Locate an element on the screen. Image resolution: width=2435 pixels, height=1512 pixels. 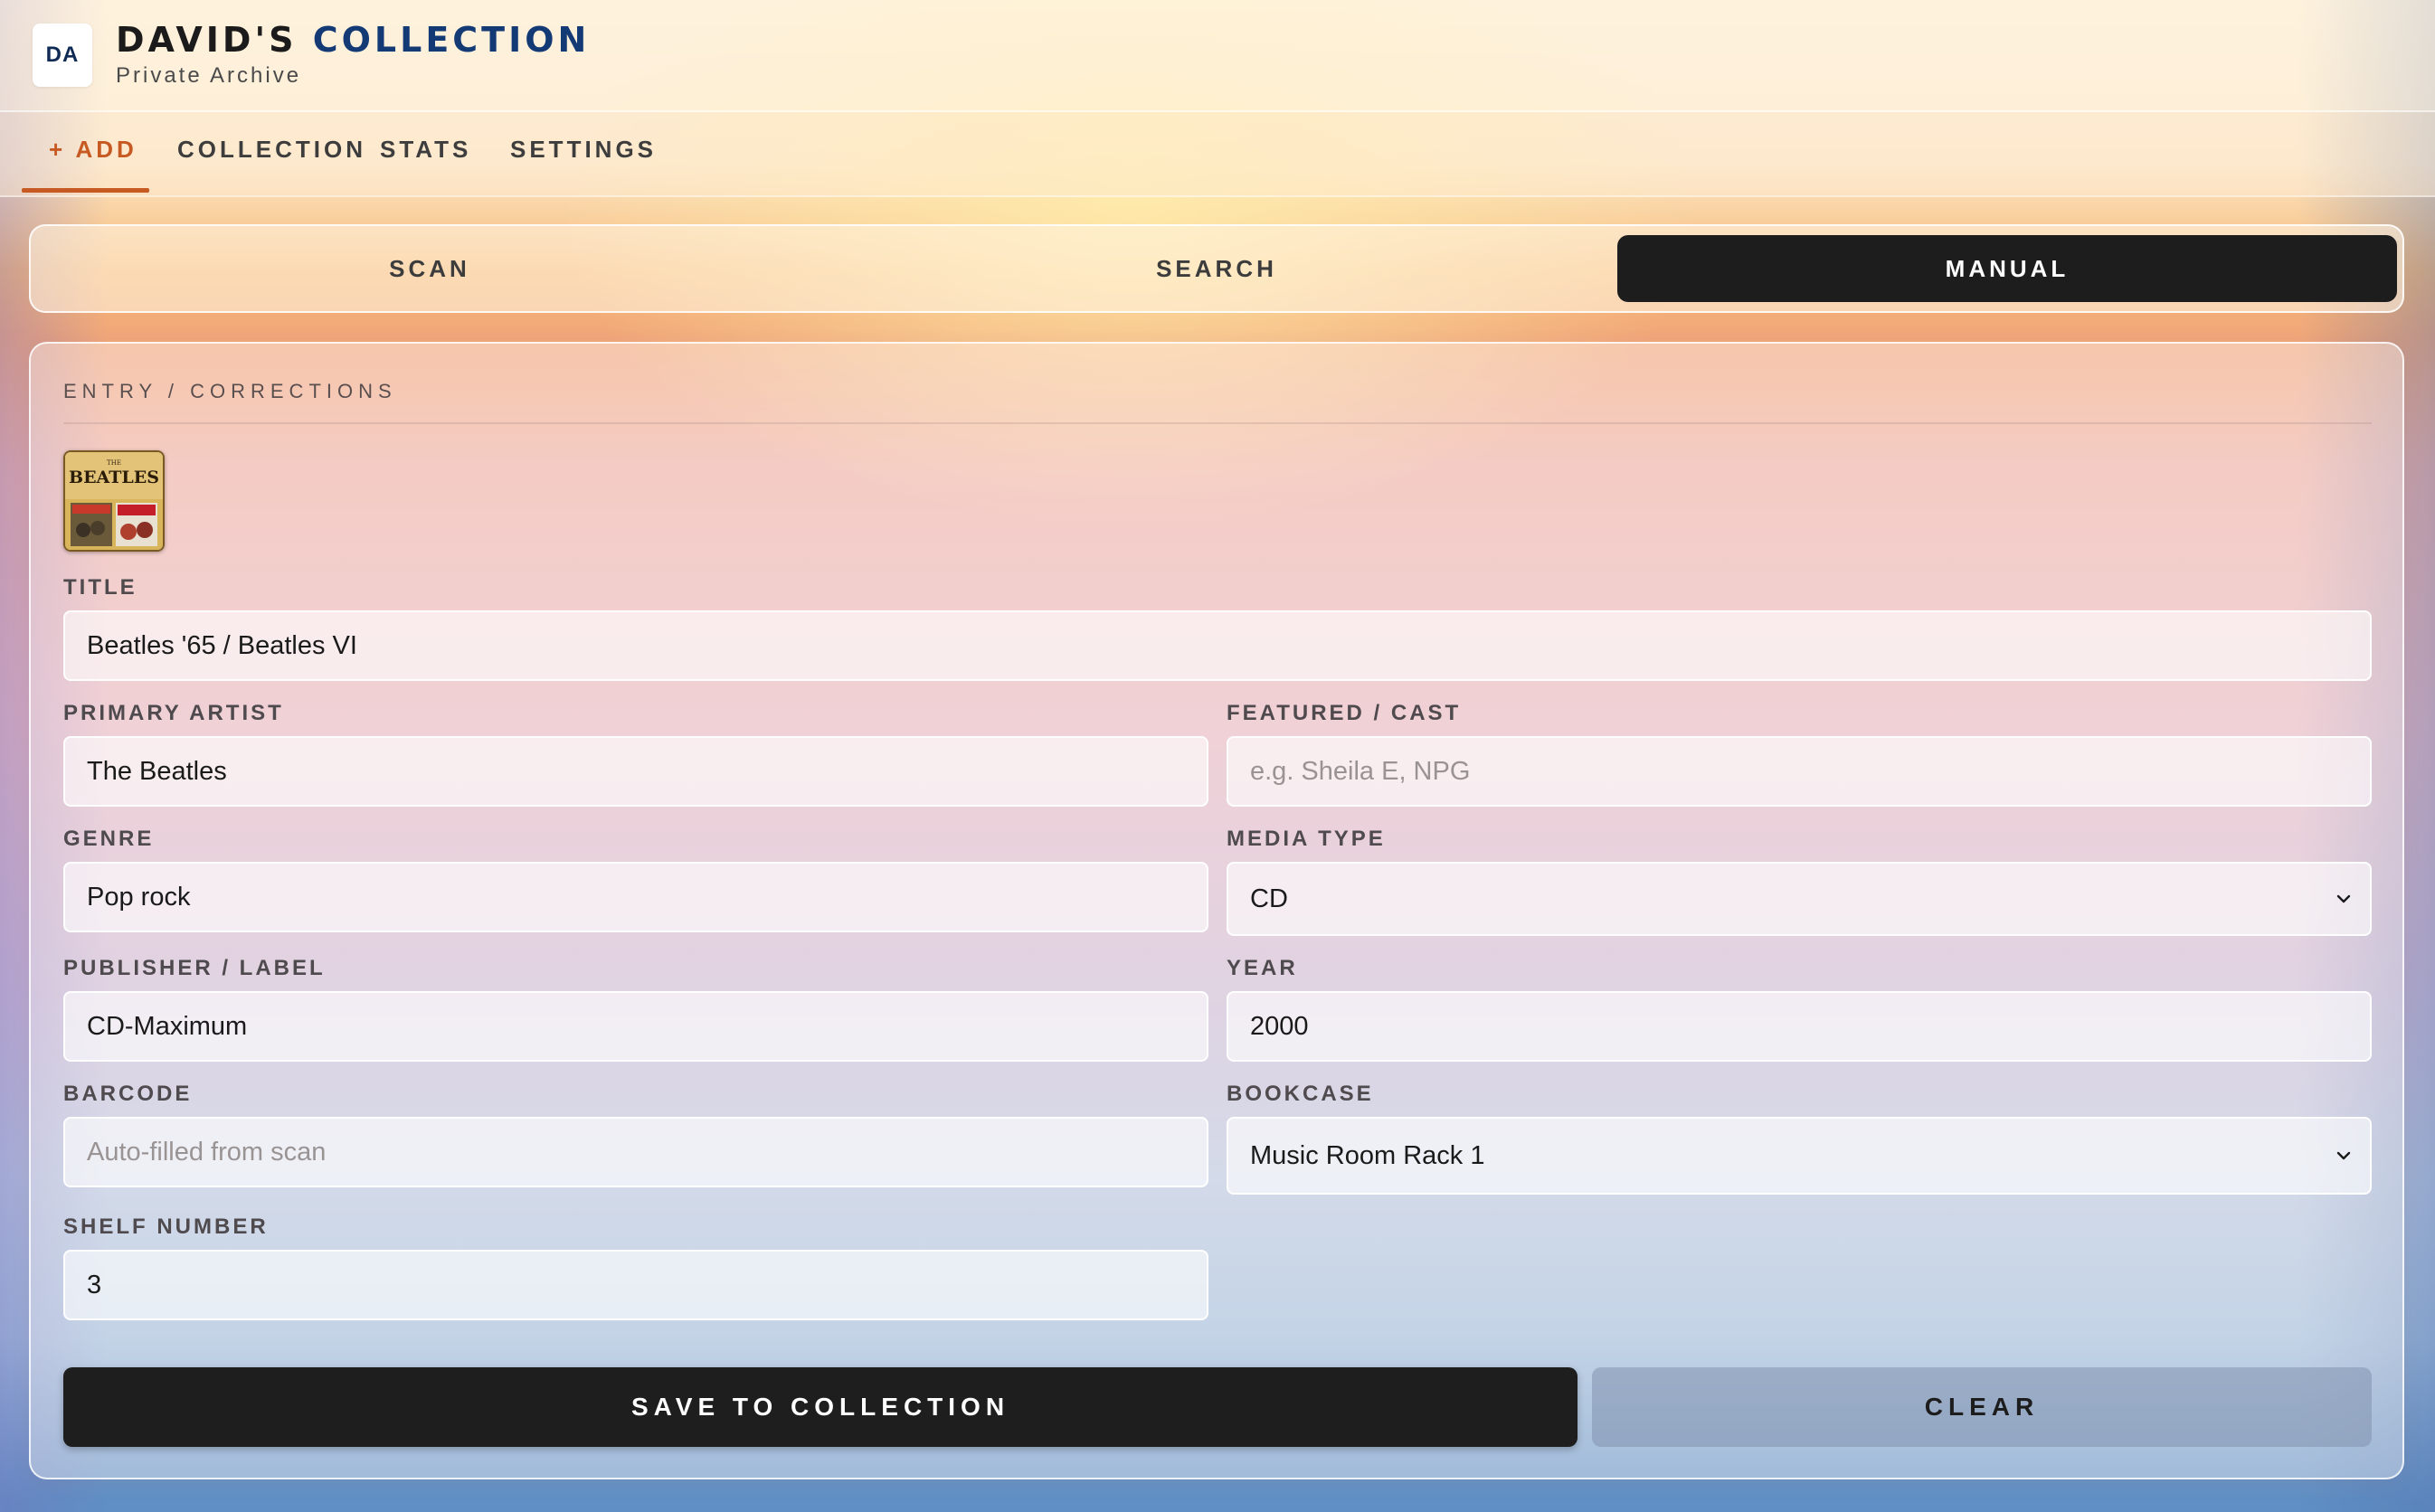
nav-settings: SETTINGS is located at coordinates (583, 150).